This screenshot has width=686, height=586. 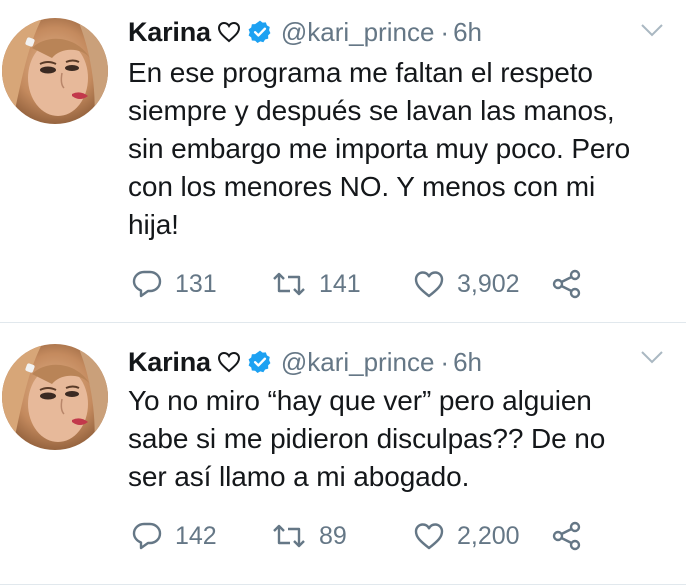 I want to click on retweet-button: 89, so click(x=309, y=536).